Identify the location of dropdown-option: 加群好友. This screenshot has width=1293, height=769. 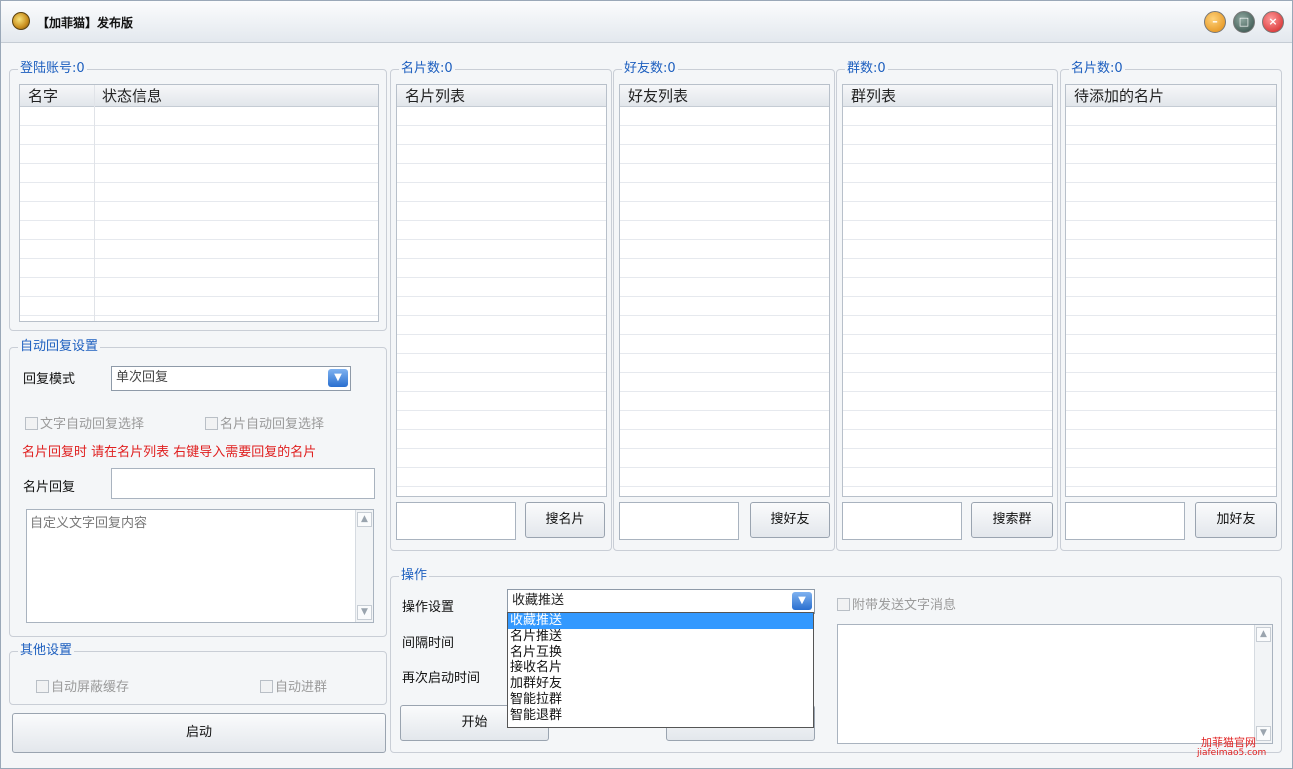
(660, 684).